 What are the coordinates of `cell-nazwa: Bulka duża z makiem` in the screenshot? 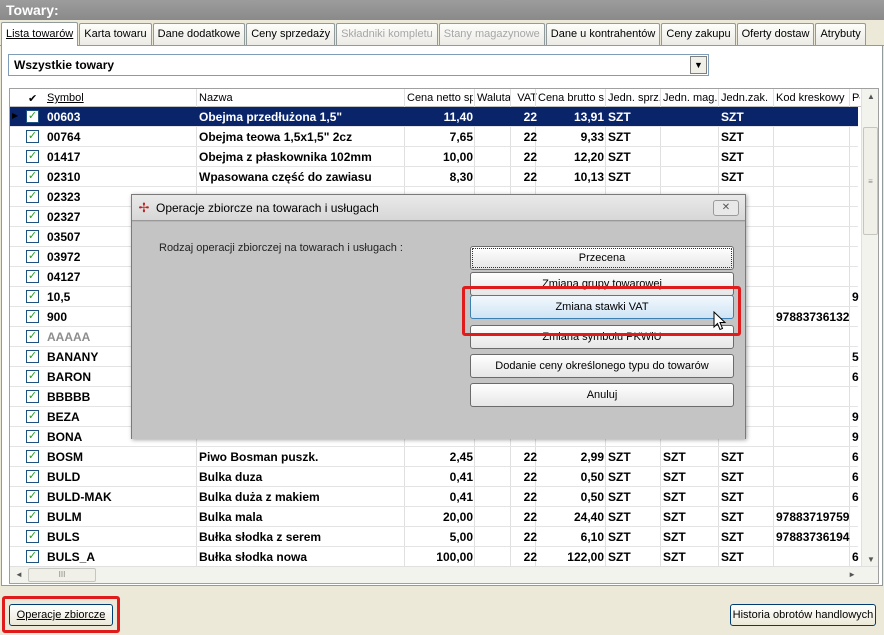 It's located at (259, 497).